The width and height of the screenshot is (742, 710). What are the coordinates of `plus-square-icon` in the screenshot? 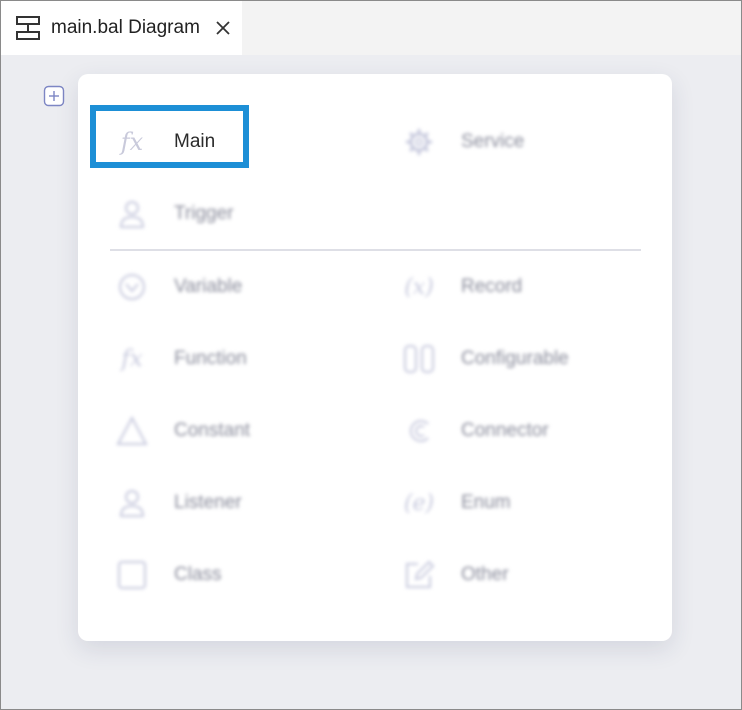 It's located at (54, 96).